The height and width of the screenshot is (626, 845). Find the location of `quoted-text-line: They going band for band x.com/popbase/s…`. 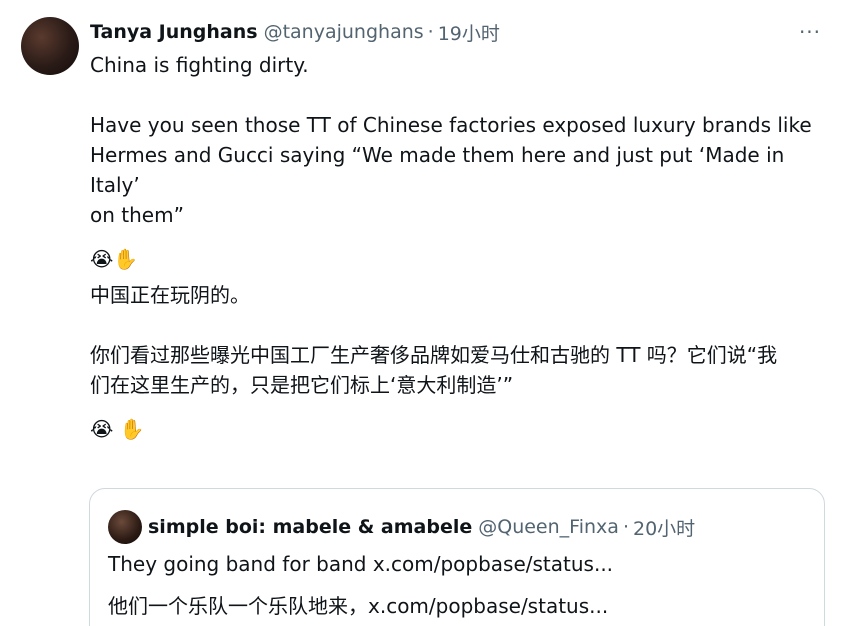

quoted-text-line: They going band for band x.com/popbase/s… is located at coordinates (361, 564).